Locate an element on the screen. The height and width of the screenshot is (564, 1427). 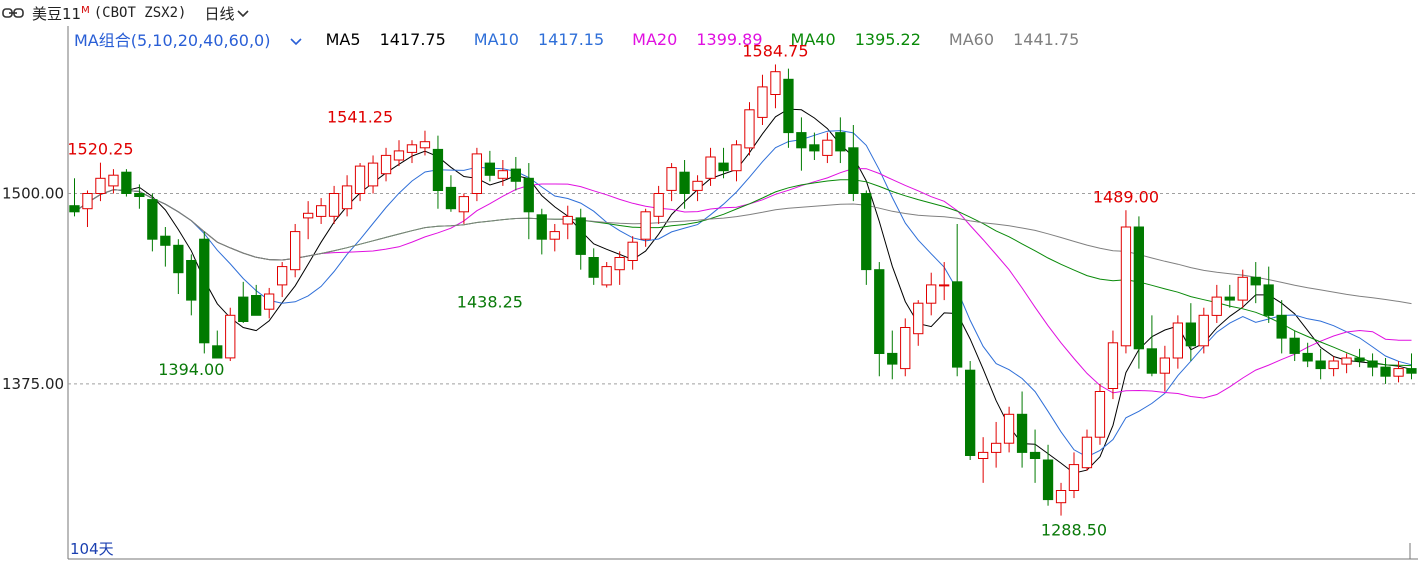
y-tick-label: 1500.00 is located at coordinates (33, 194).